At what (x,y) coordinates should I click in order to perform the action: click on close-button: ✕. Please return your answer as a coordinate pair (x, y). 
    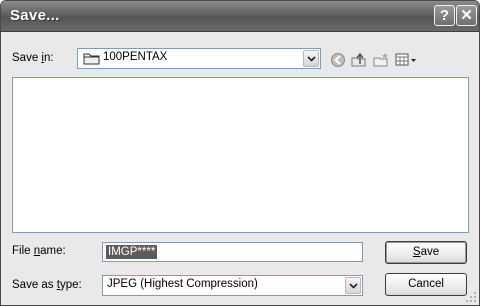
    Looking at the image, I should click on (466, 15).